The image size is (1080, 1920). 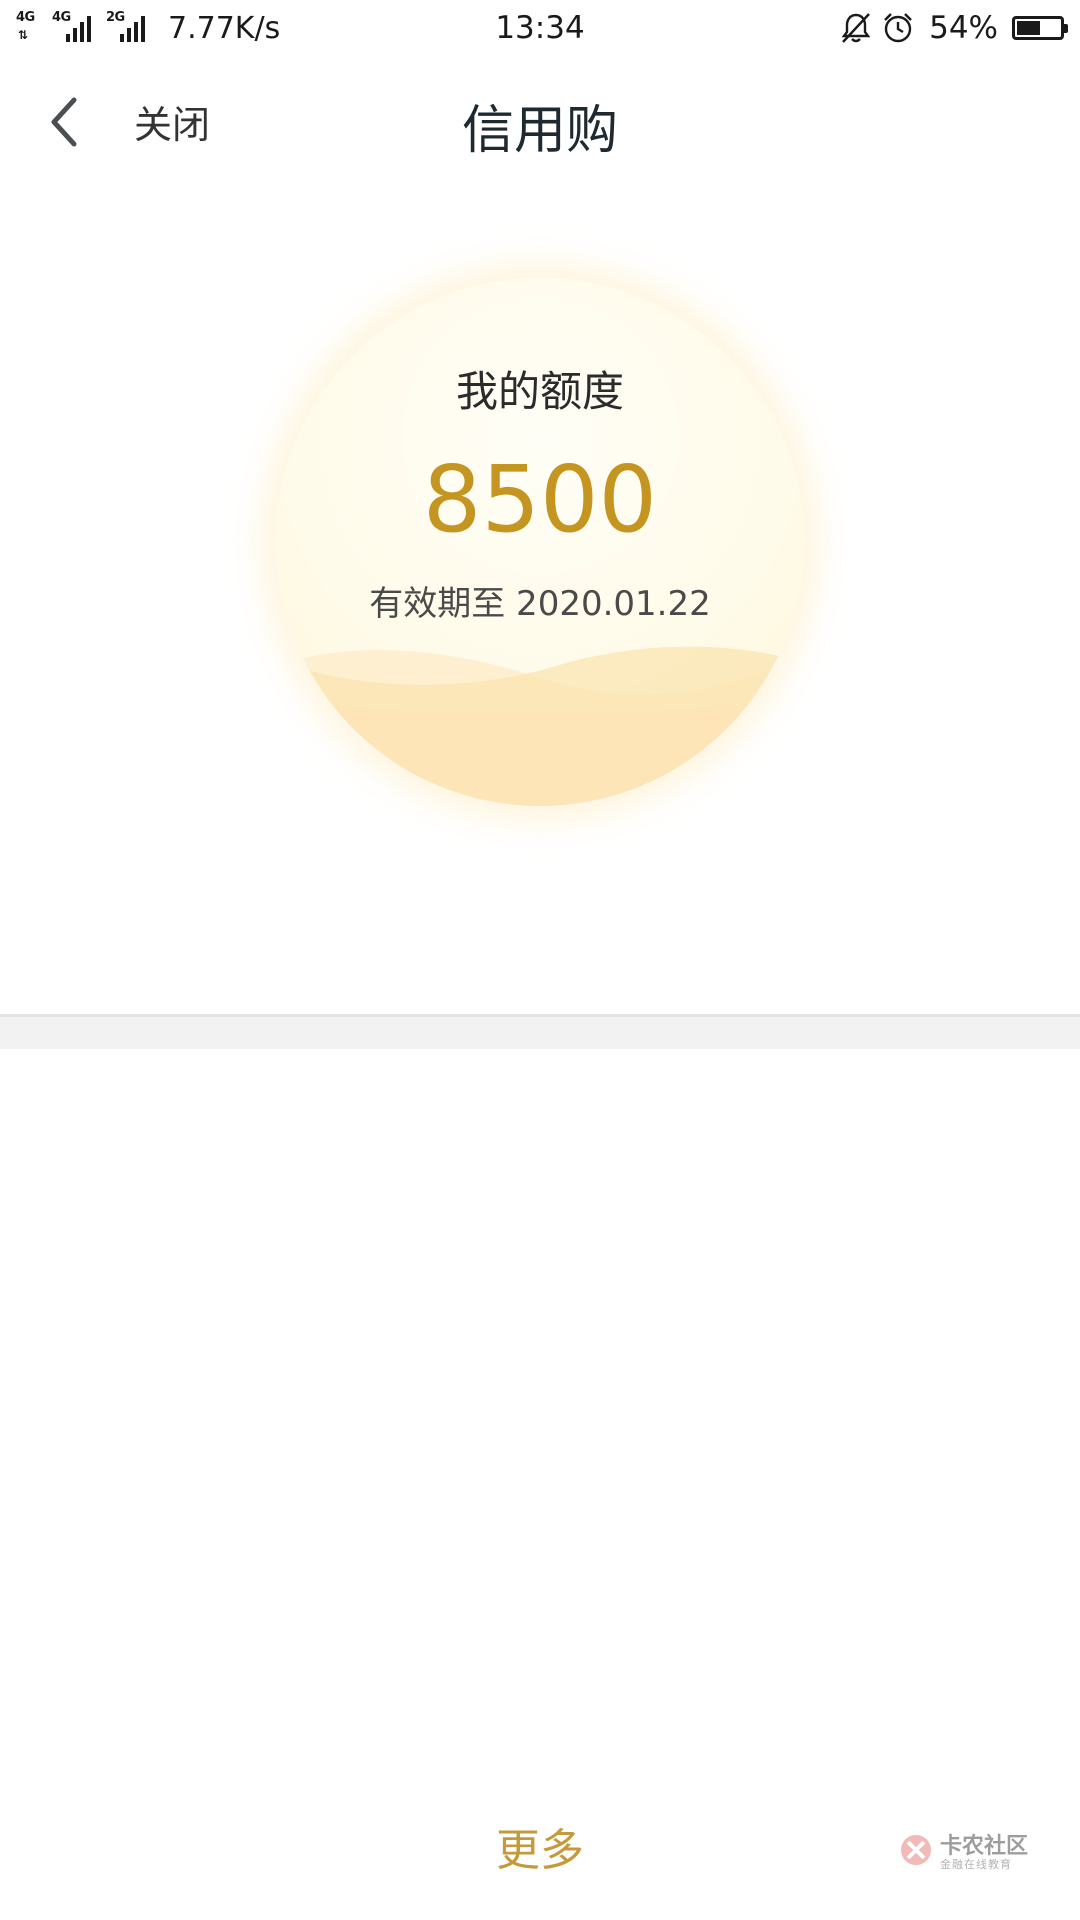 I want to click on more-button: 更多, so click(x=540, y=1846).